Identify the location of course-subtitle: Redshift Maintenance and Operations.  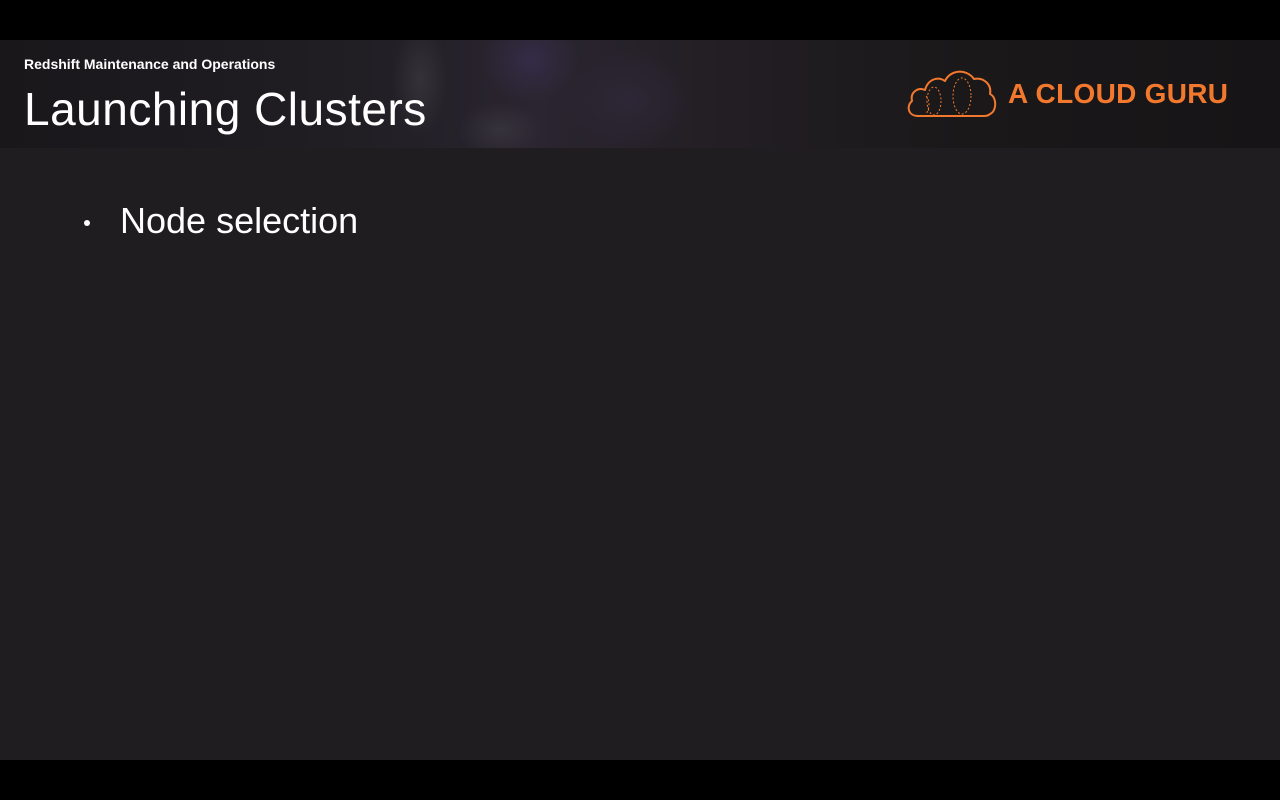
(150, 64).